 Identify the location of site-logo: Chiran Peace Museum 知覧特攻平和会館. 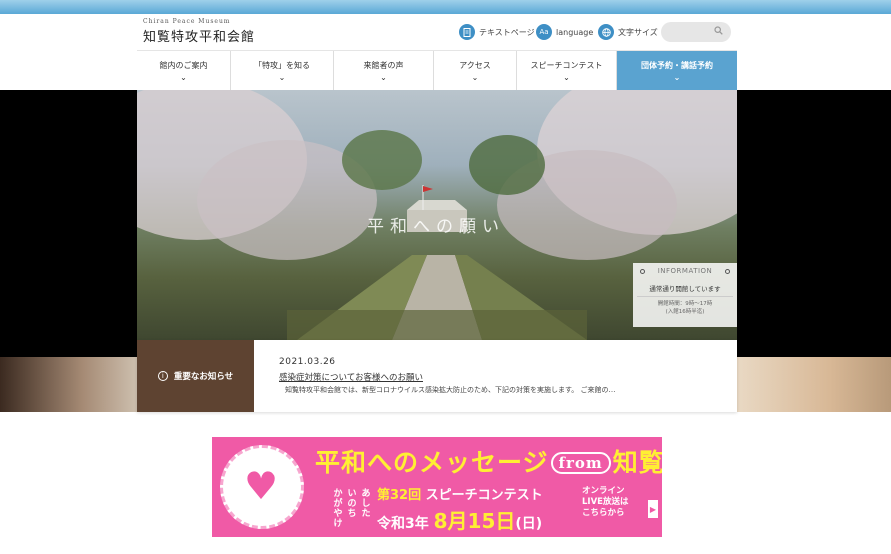
(199, 31).